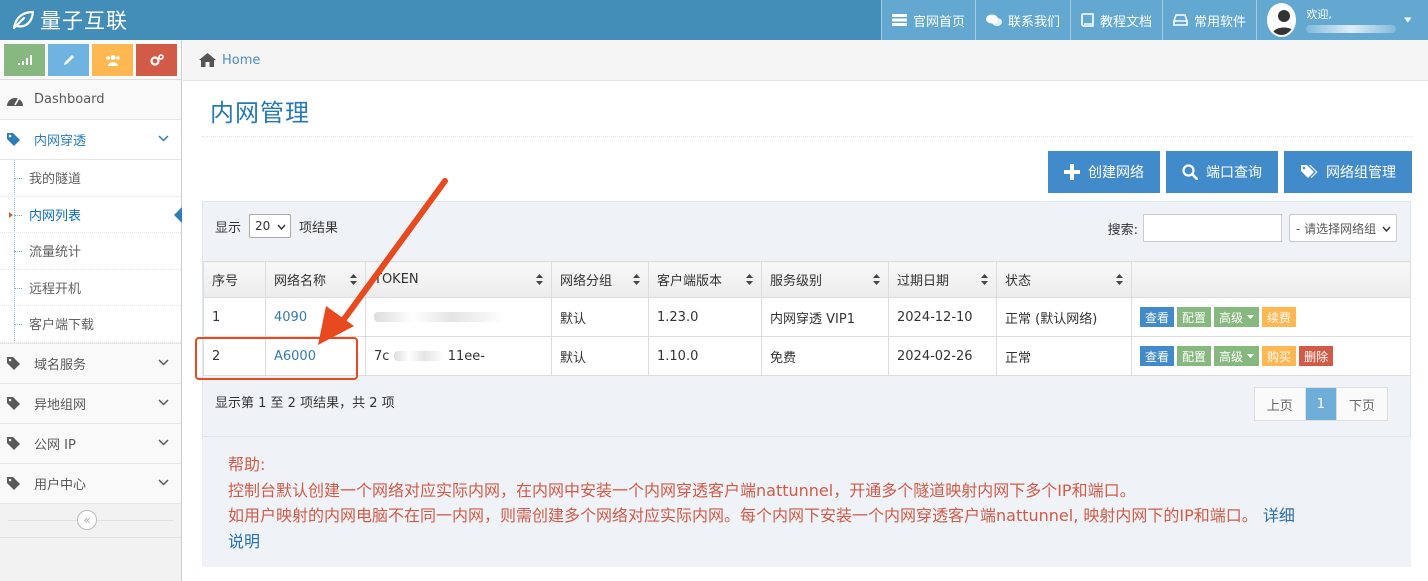  Describe the element at coordinates (60, 405) in the screenshot. I see `sidebar-item-label: 异地组网` at that location.